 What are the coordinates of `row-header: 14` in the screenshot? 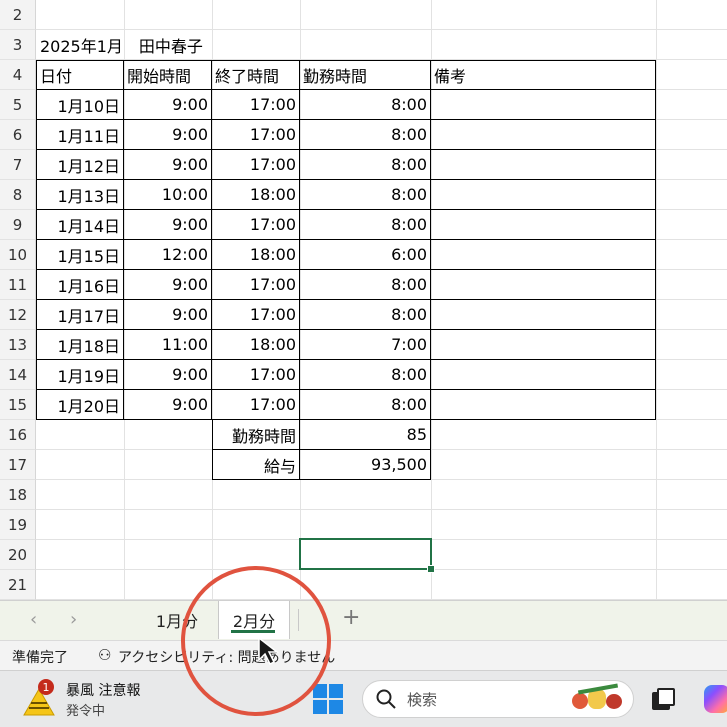 It's located at (18, 375).